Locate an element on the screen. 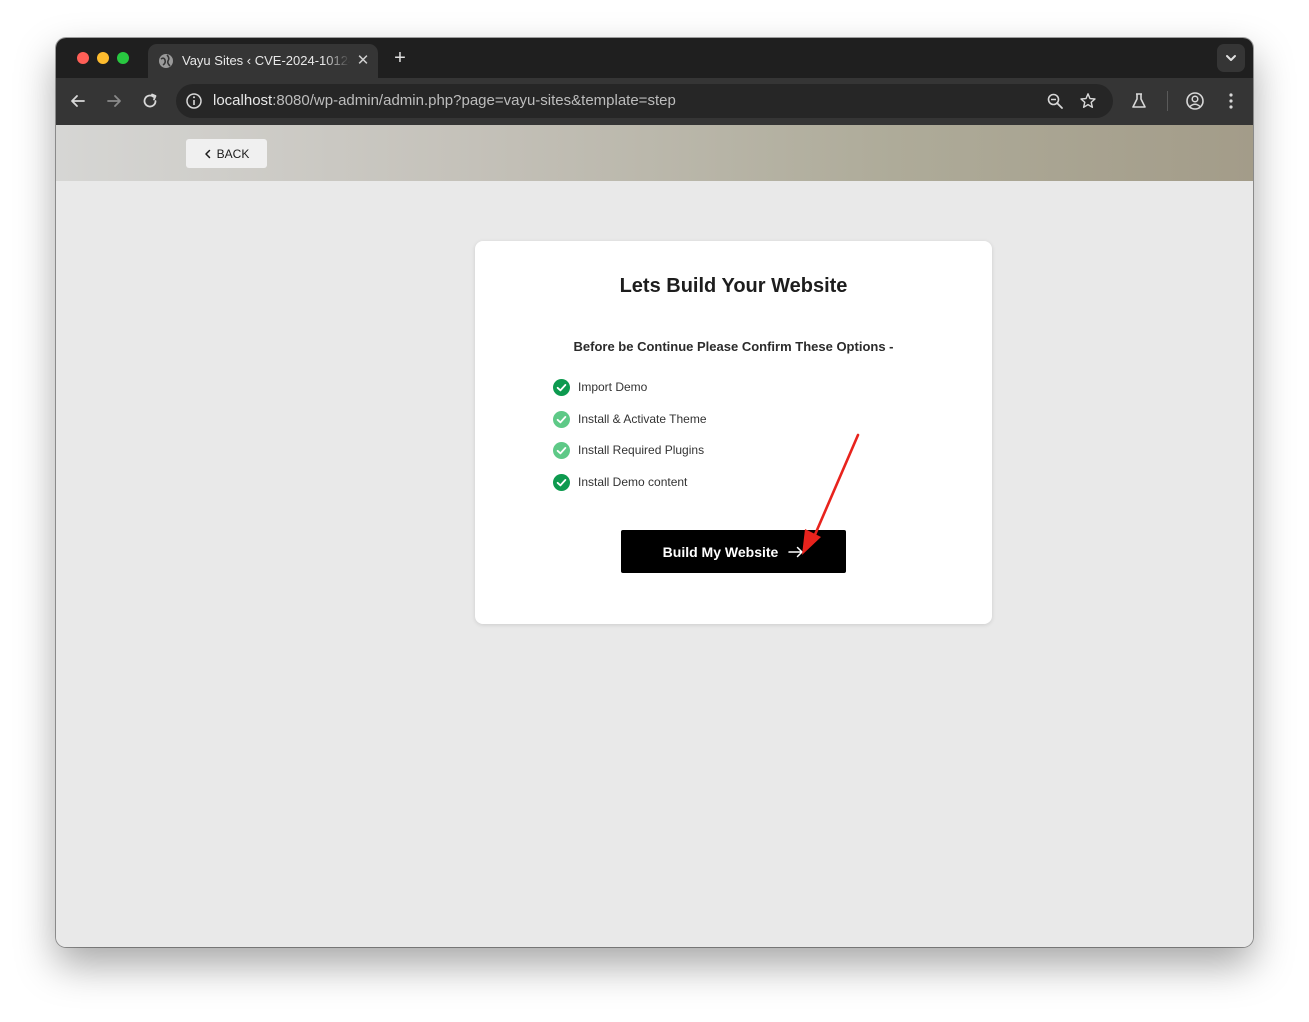  option-label: Install Demo content is located at coordinates (633, 481).